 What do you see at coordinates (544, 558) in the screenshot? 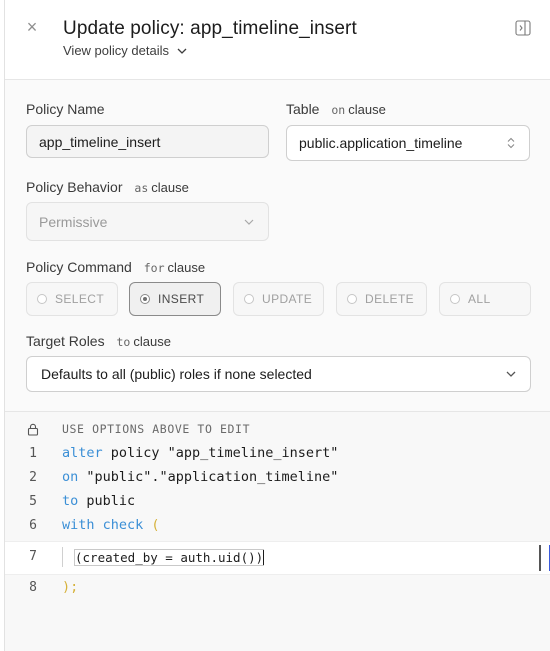
I see `scrollbar` at bounding box center [544, 558].